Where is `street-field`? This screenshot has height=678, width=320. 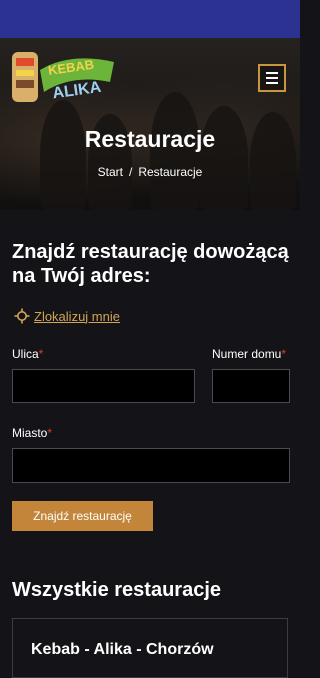 street-field is located at coordinates (103, 386).